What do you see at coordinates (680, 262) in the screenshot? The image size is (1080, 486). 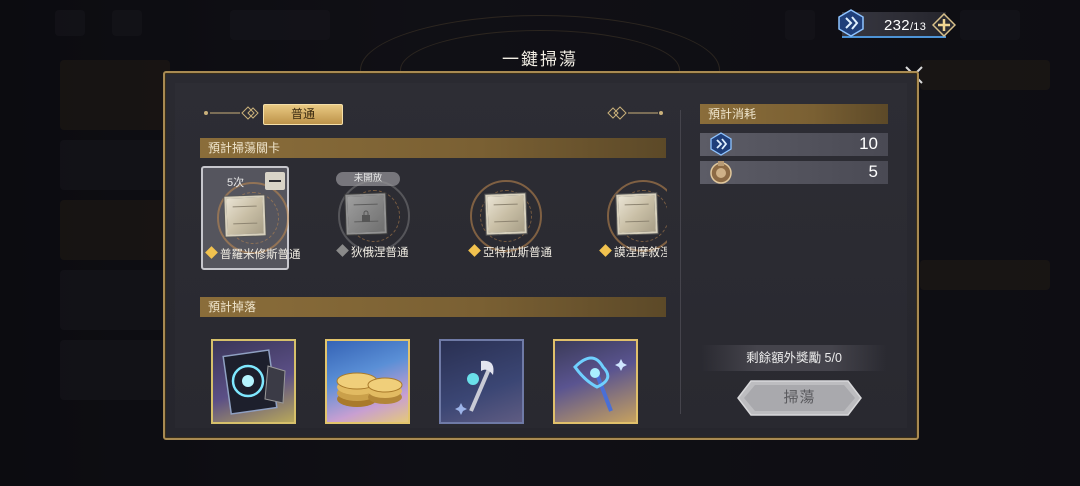 I see `column-divider` at bounding box center [680, 262].